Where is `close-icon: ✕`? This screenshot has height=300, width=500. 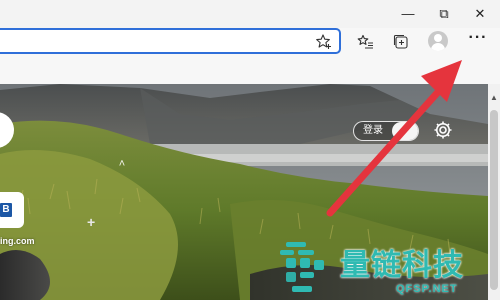
close-icon: ✕ is located at coordinates (480, 13).